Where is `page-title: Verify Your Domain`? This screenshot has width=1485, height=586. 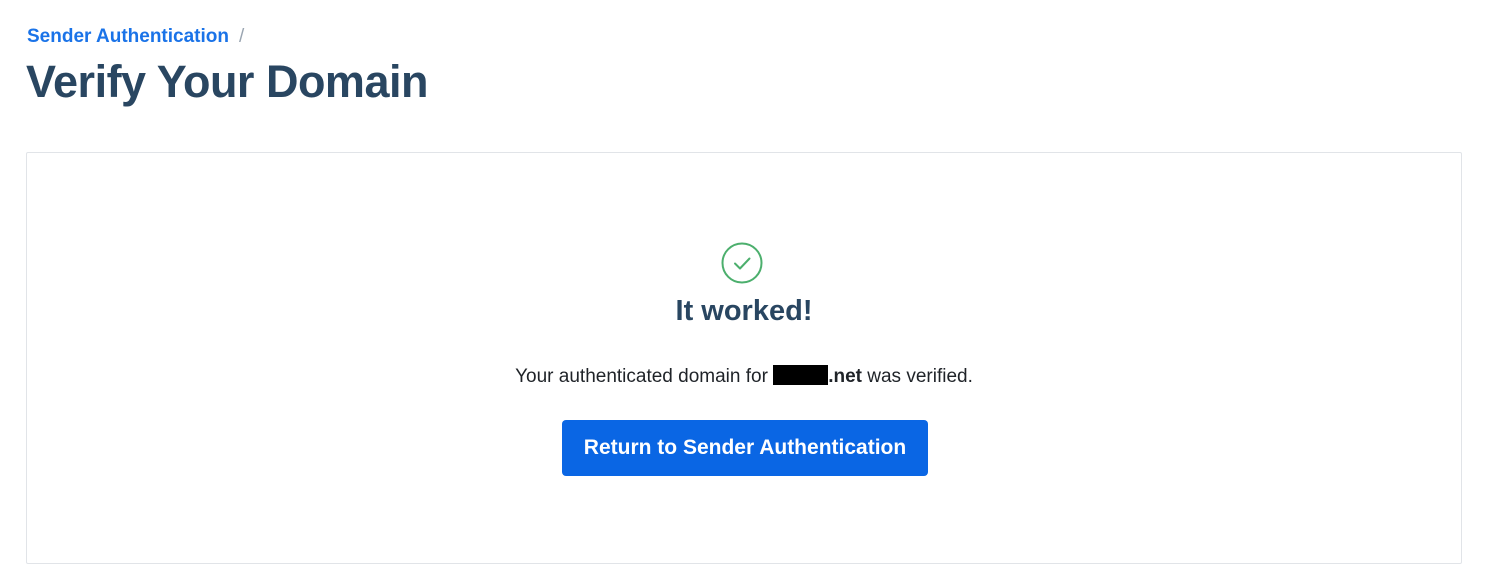
page-title: Verify Your Domain is located at coordinates (227, 81).